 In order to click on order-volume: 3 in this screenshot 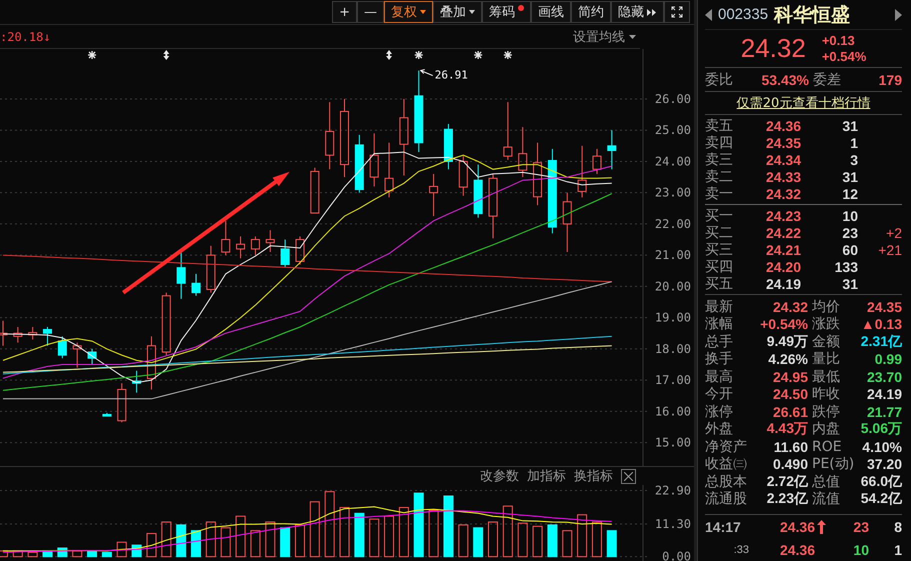, I will do `click(853, 160)`.